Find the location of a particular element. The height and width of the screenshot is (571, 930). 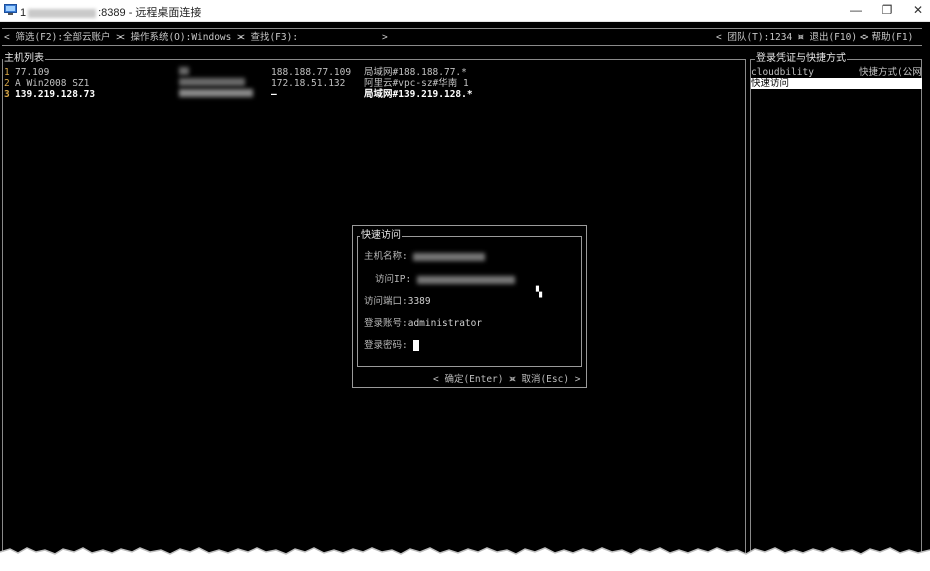

window-title: 1 :8389 - 远程桌面连接 is located at coordinates (110, 12).